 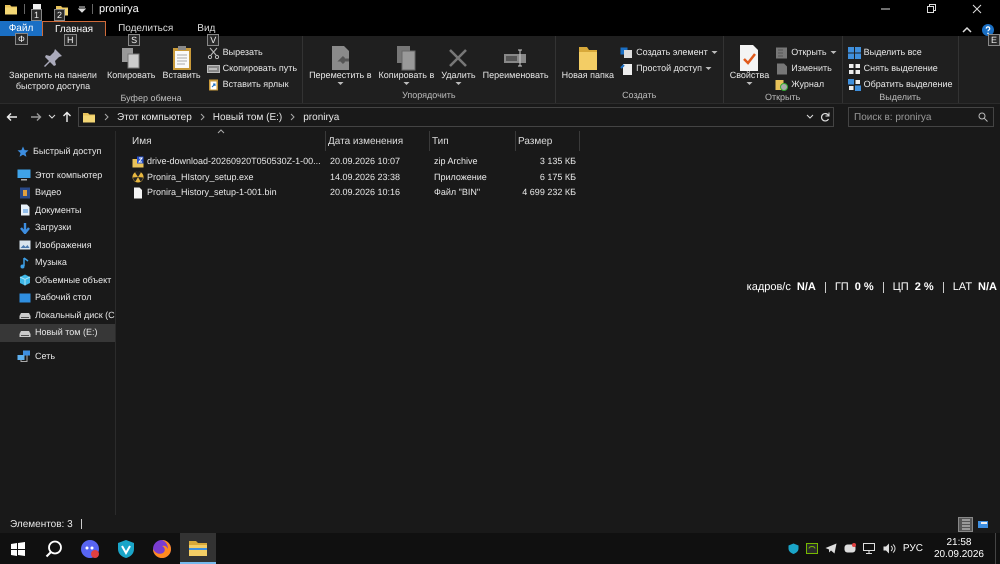 What do you see at coordinates (57, 210) in the screenshot?
I see `nav-item: Документы` at bounding box center [57, 210].